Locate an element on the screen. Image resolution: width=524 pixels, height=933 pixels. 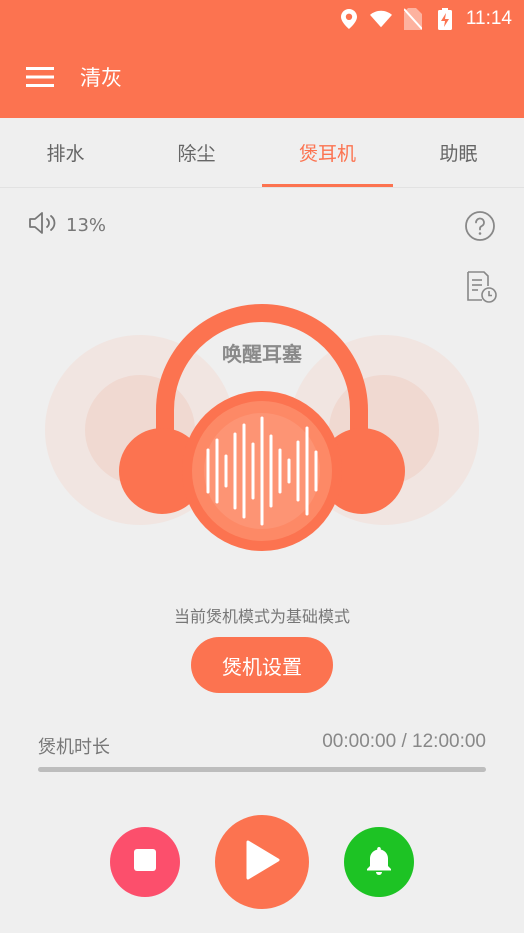
wake-earbuds-label: 唤醒耳塞 is located at coordinates (262, 354).